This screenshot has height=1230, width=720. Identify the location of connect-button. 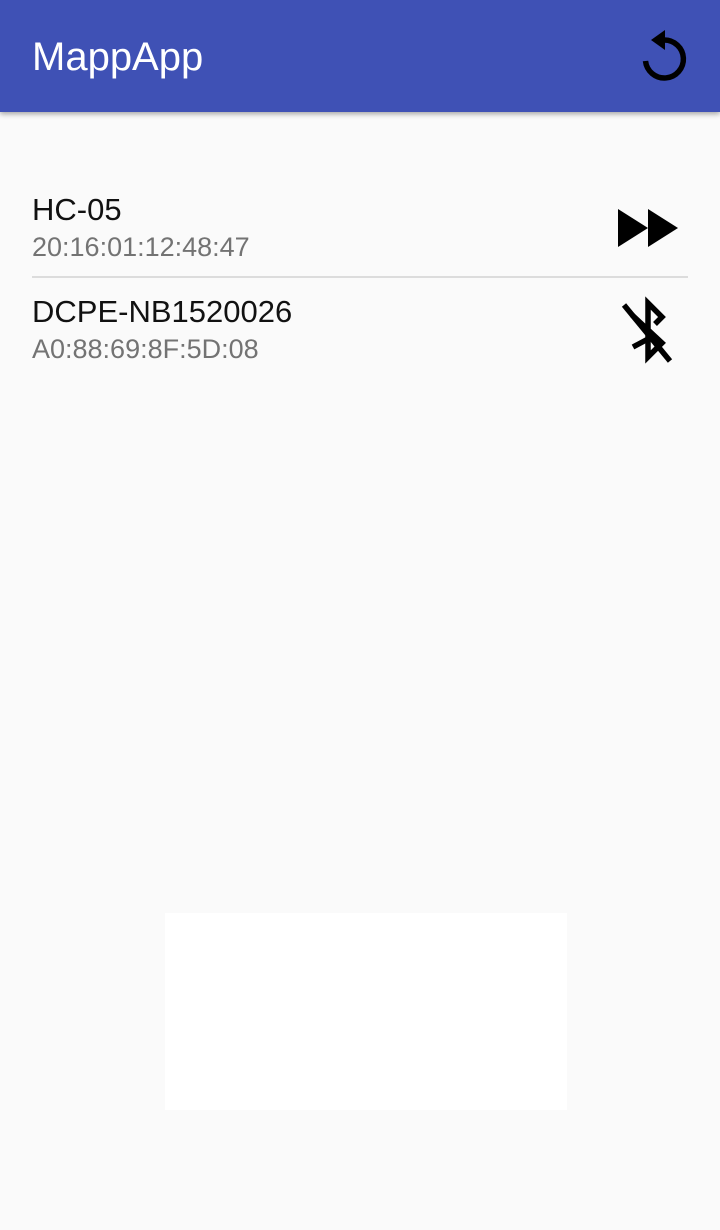
(648, 228).